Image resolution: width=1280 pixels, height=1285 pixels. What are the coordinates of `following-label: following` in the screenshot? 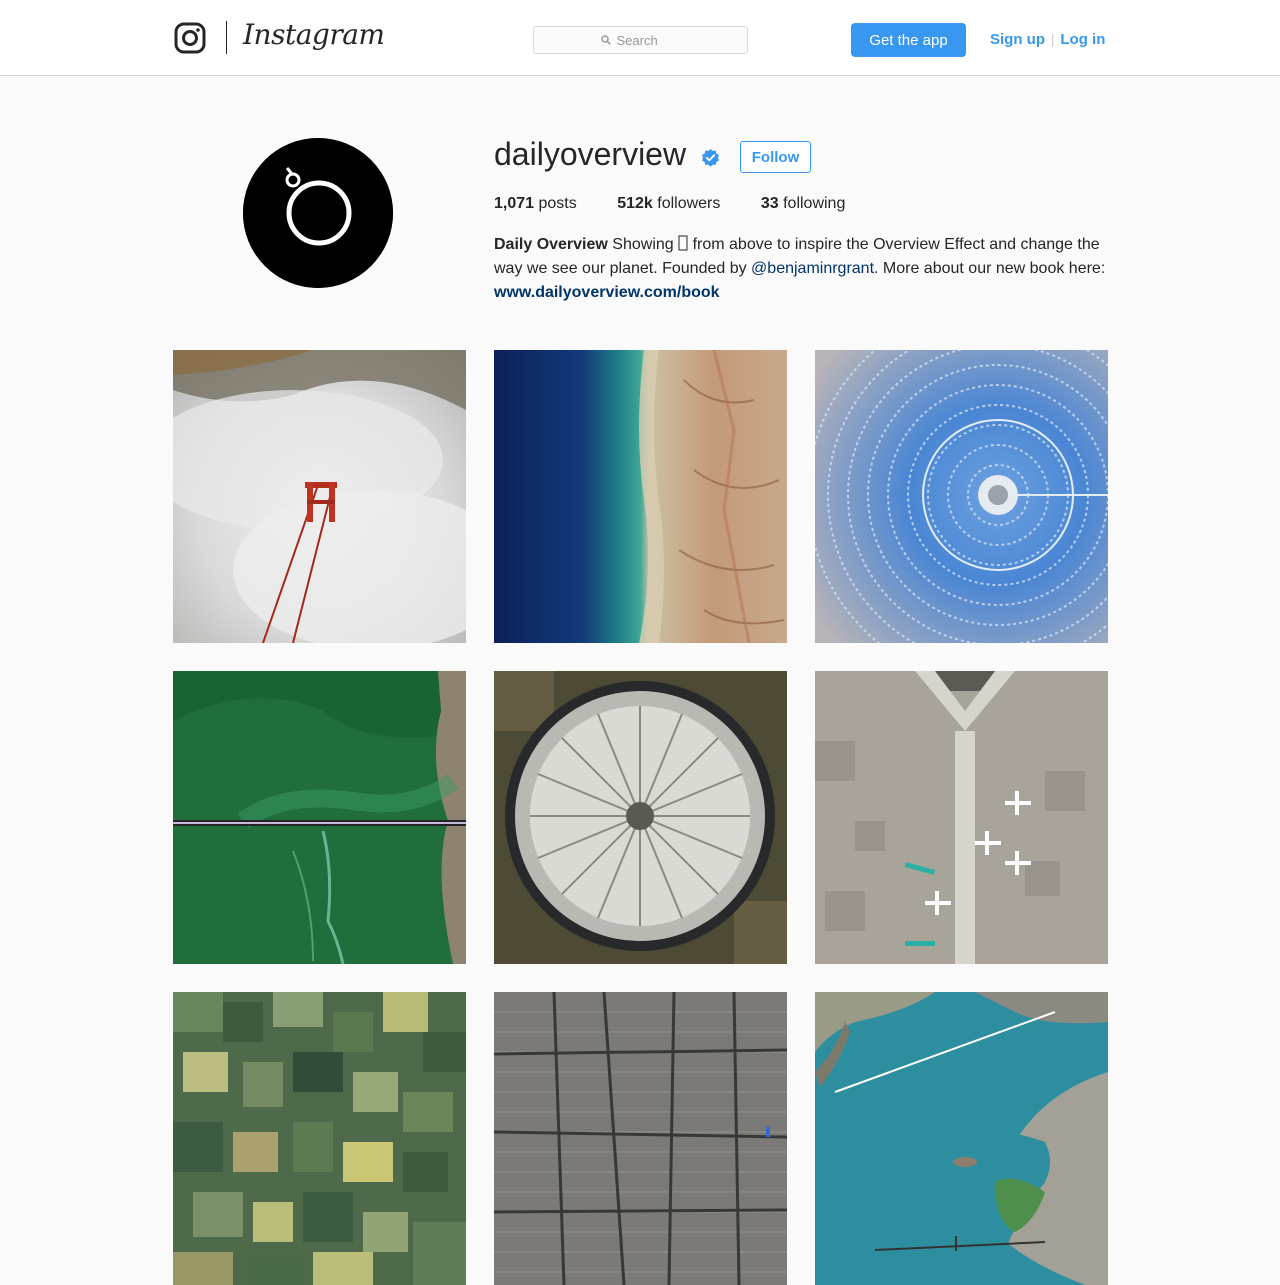 It's located at (814, 203).